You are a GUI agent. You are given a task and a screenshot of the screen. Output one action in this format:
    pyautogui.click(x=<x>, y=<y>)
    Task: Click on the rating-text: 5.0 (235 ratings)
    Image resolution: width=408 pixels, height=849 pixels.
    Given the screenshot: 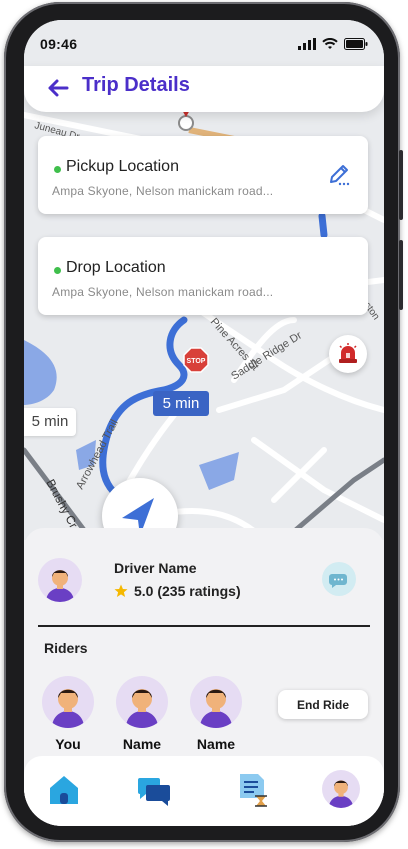 What is the action you would take?
    pyautogui.click(x=187, y=591)
    